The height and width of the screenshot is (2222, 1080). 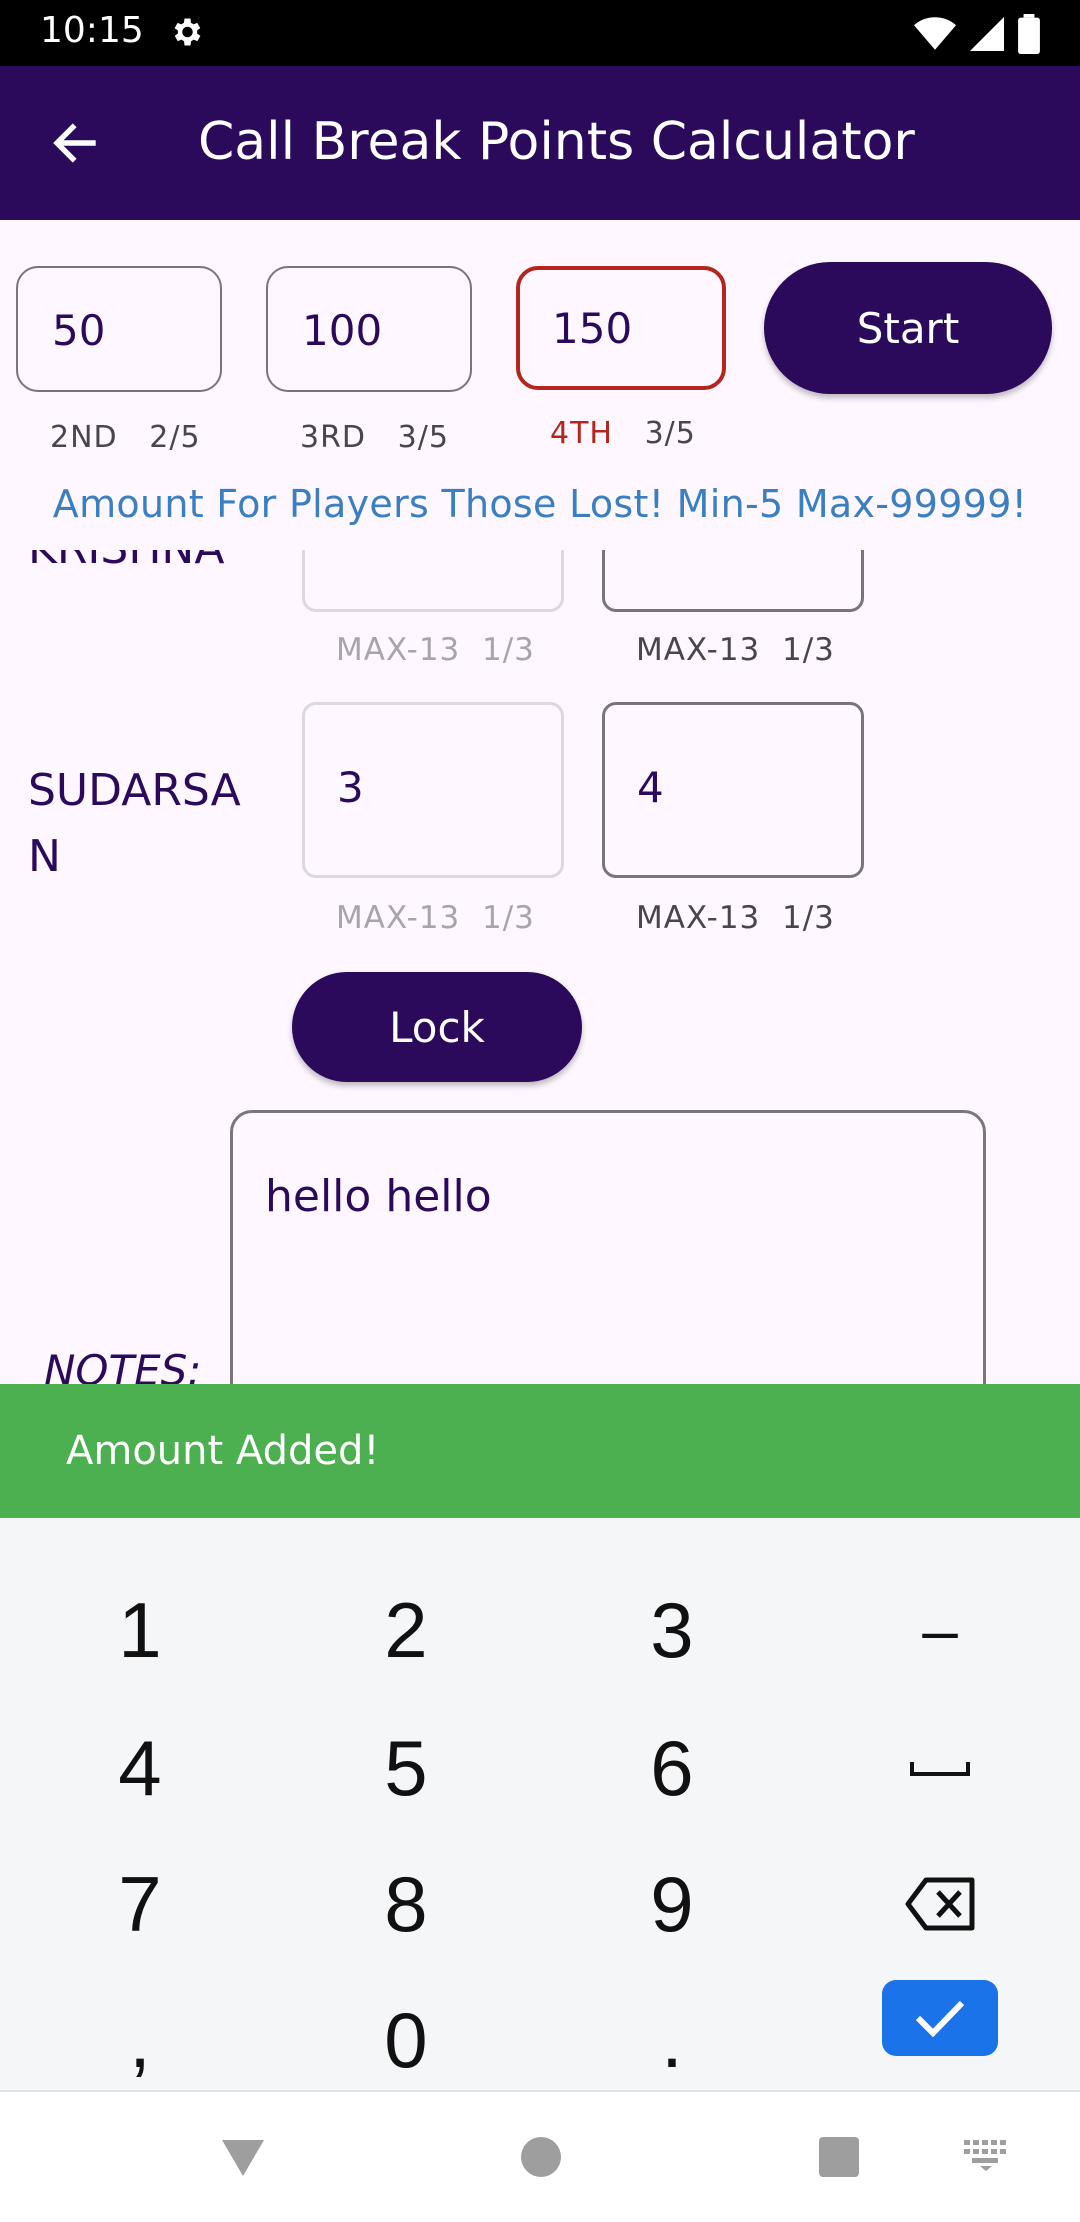 I want to click on amount-2nd-count: 2/5, so click(x=175, y=437).